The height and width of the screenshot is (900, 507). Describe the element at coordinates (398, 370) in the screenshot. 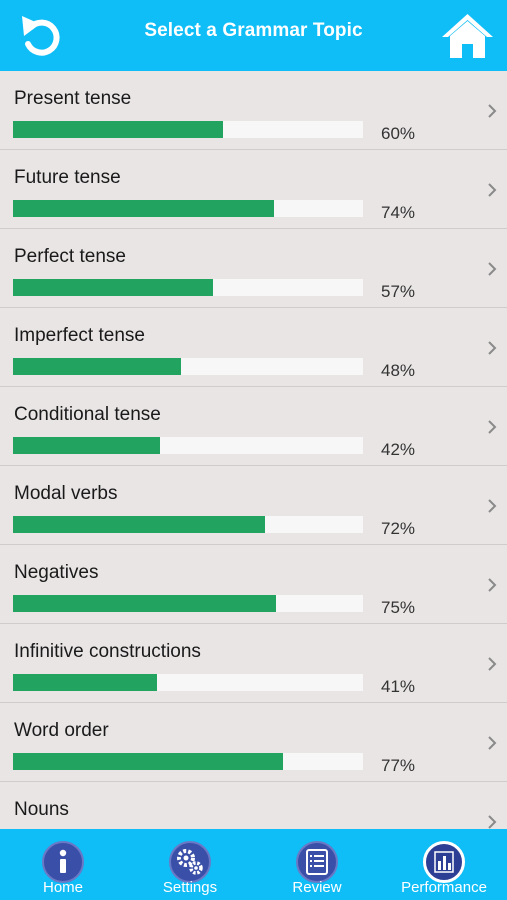

I see `progress-percent: 48%` at that location.